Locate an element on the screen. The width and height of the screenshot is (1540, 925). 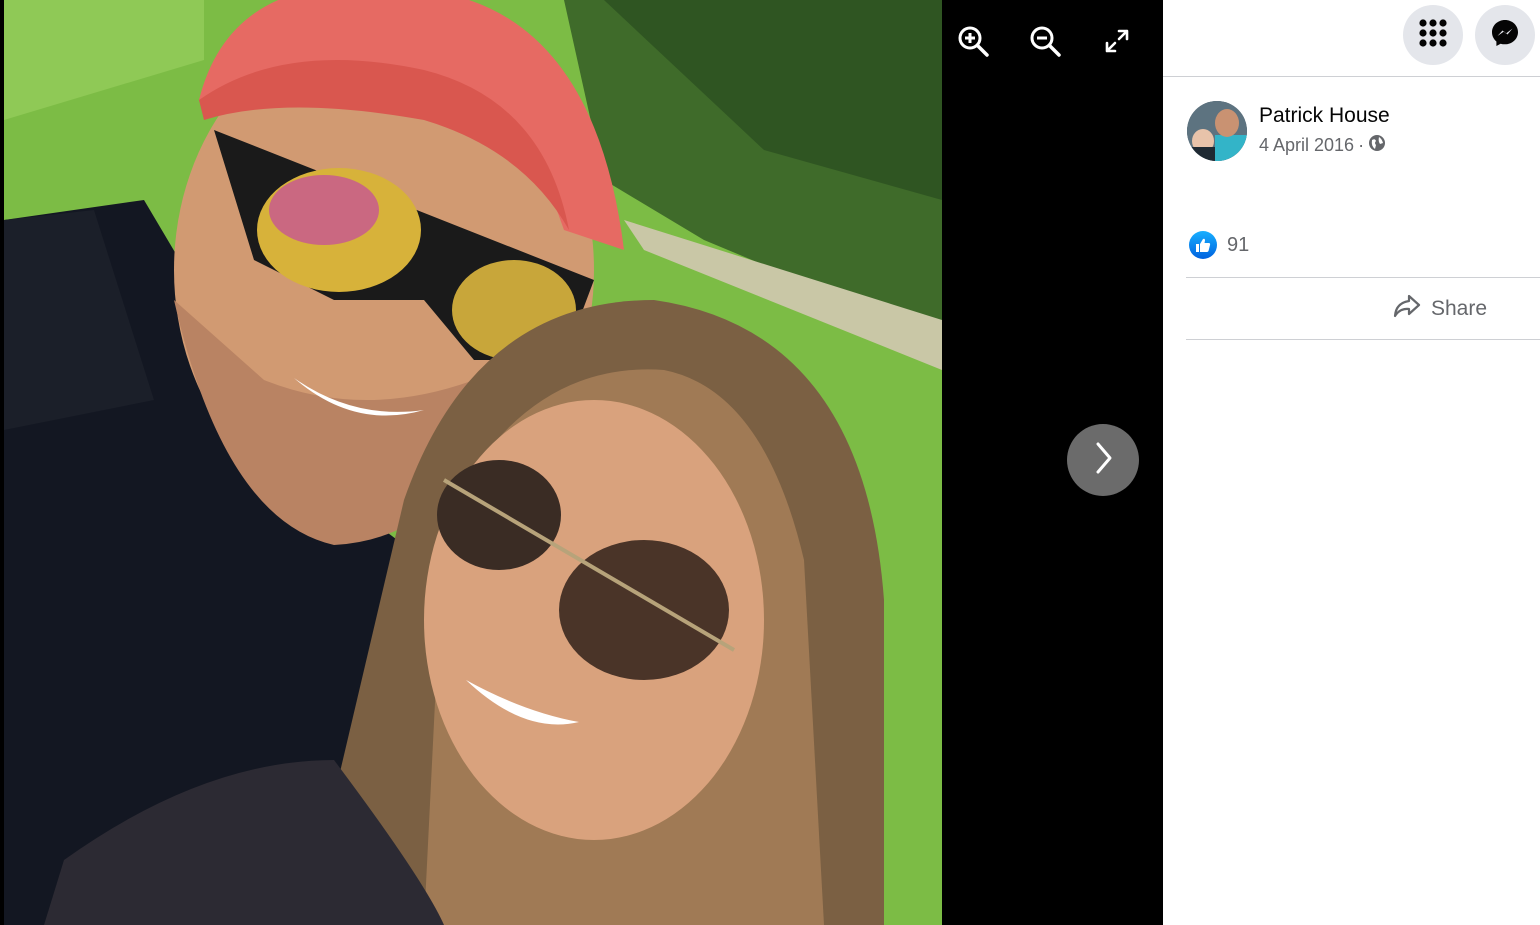
zoom-out-icon is located at coordinates (1045, 43).